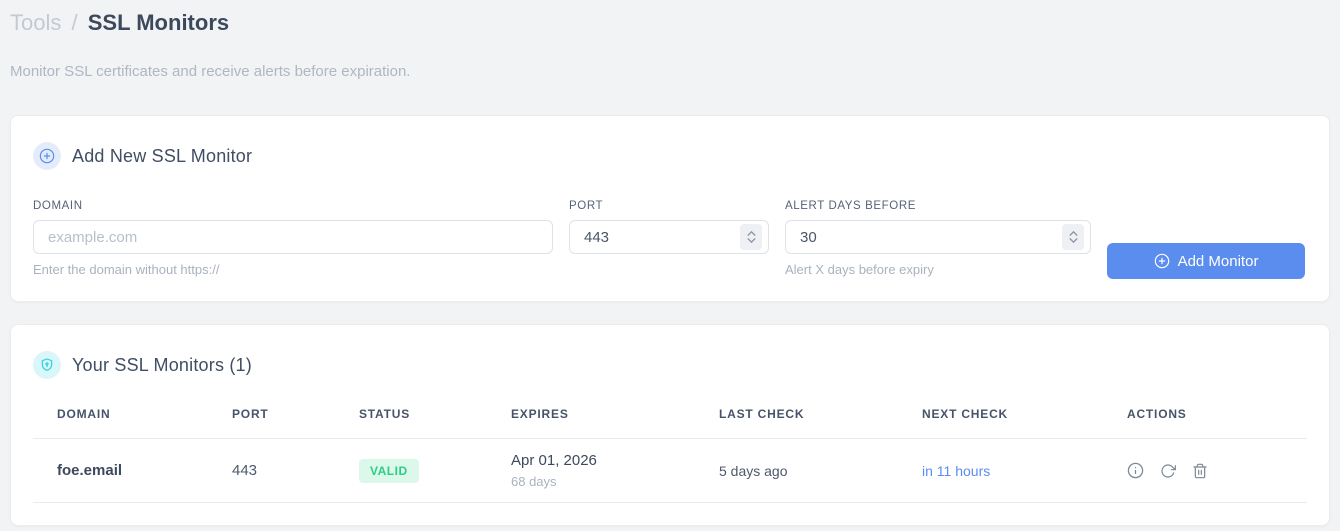 This screenshot has width=1340, height=531. What do you see at coordinates (84, 414) in the screenshot?
I see `col-header-domain: DOMAIN` at bounding box center [84, 414].